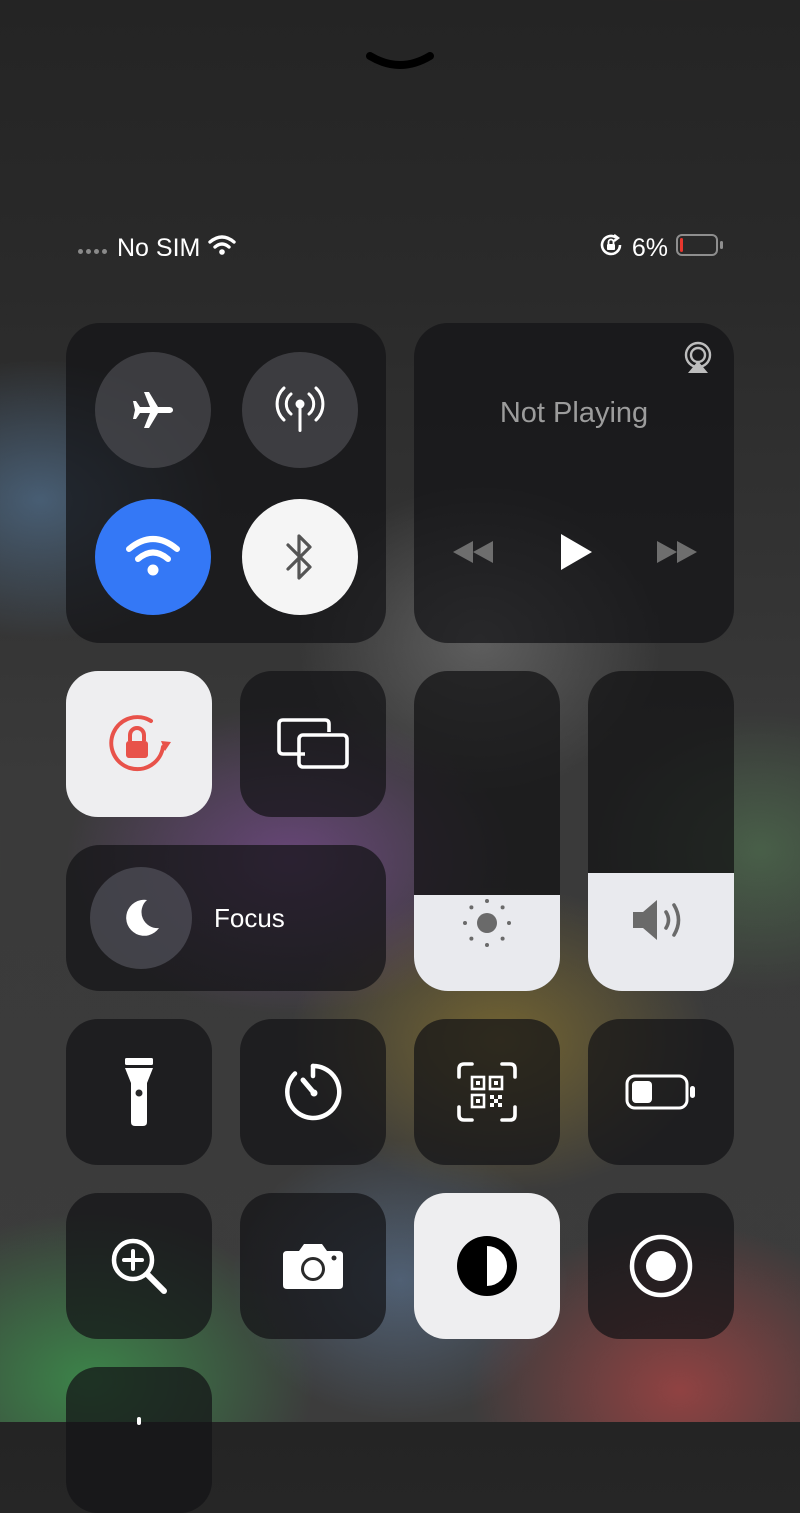  Describe the element at coordinates (487, 923) in the screenshot. I see `sun-icon` at that location.